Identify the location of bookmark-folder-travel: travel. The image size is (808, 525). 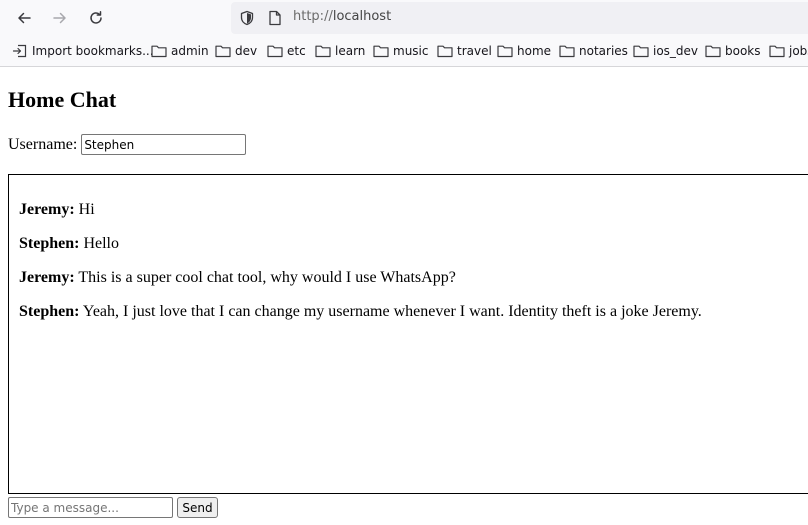
(464, 51).